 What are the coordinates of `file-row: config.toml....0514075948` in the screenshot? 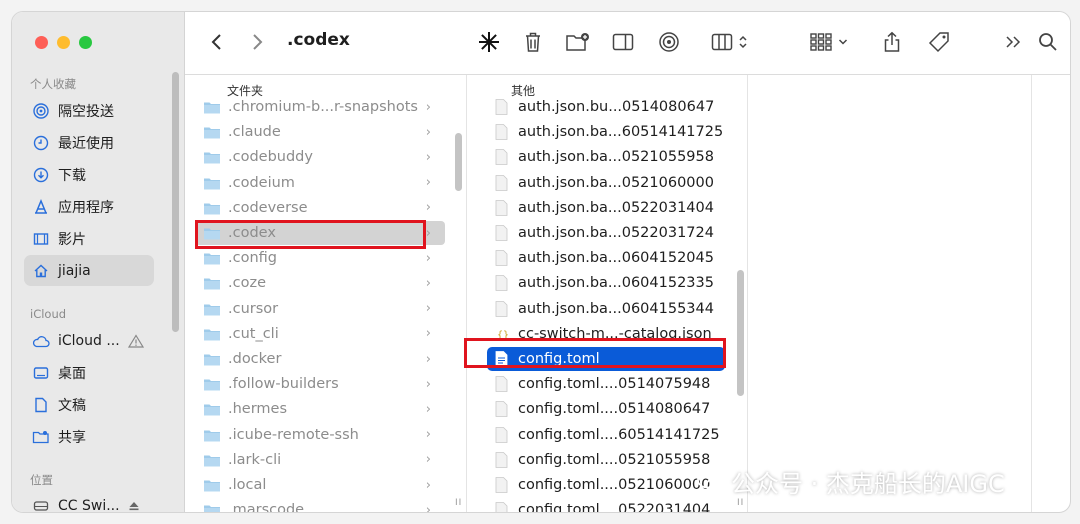 It's located at (606, 384).